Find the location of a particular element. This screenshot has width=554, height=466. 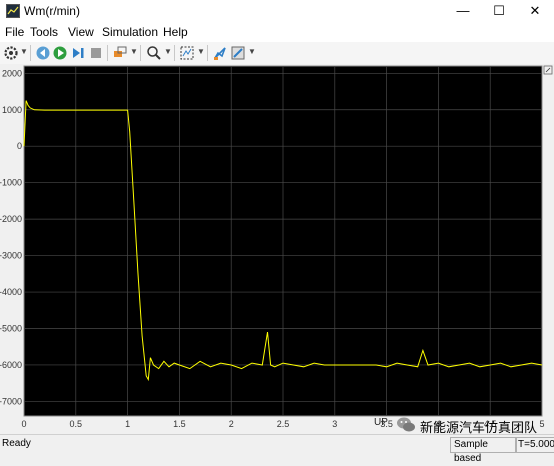

simulation-time: T=5.000 is located at coordinates (534, 445).